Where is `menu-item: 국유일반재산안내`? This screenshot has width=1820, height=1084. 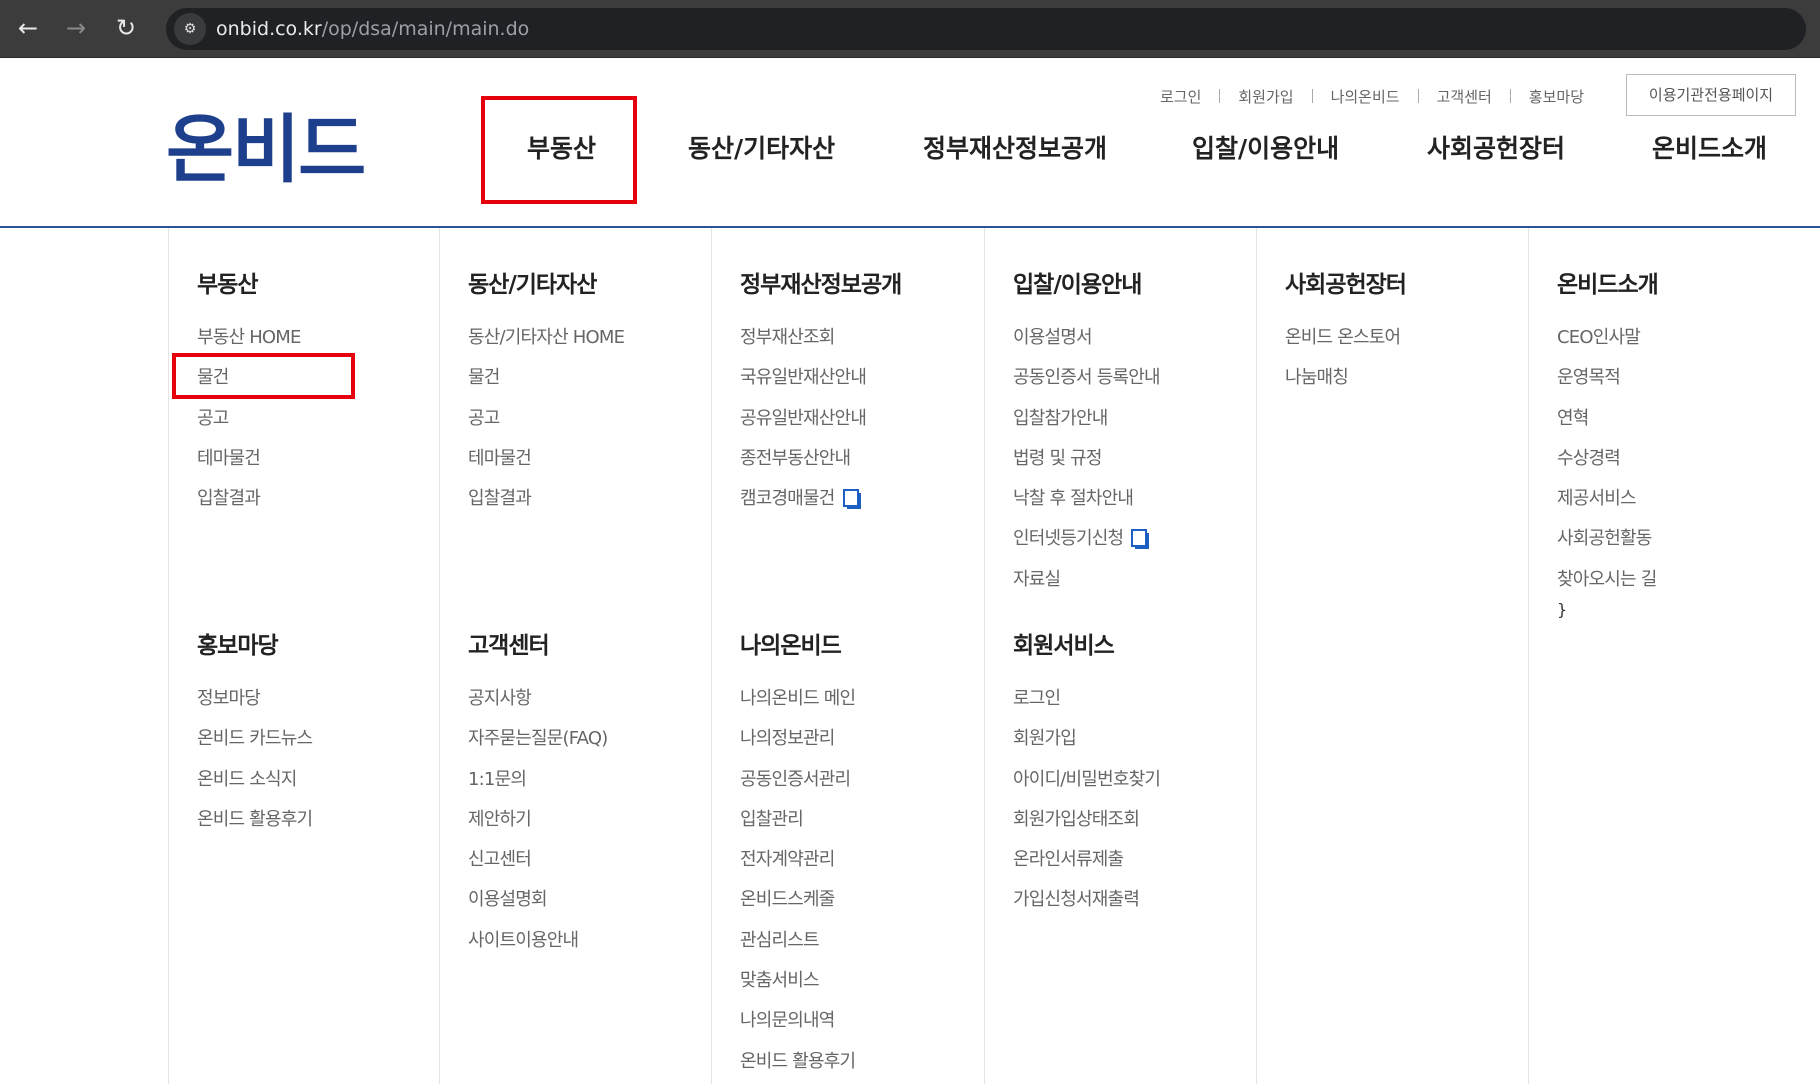
menu-item: 국유일반재산안내 is located at coordinates (820, 378).